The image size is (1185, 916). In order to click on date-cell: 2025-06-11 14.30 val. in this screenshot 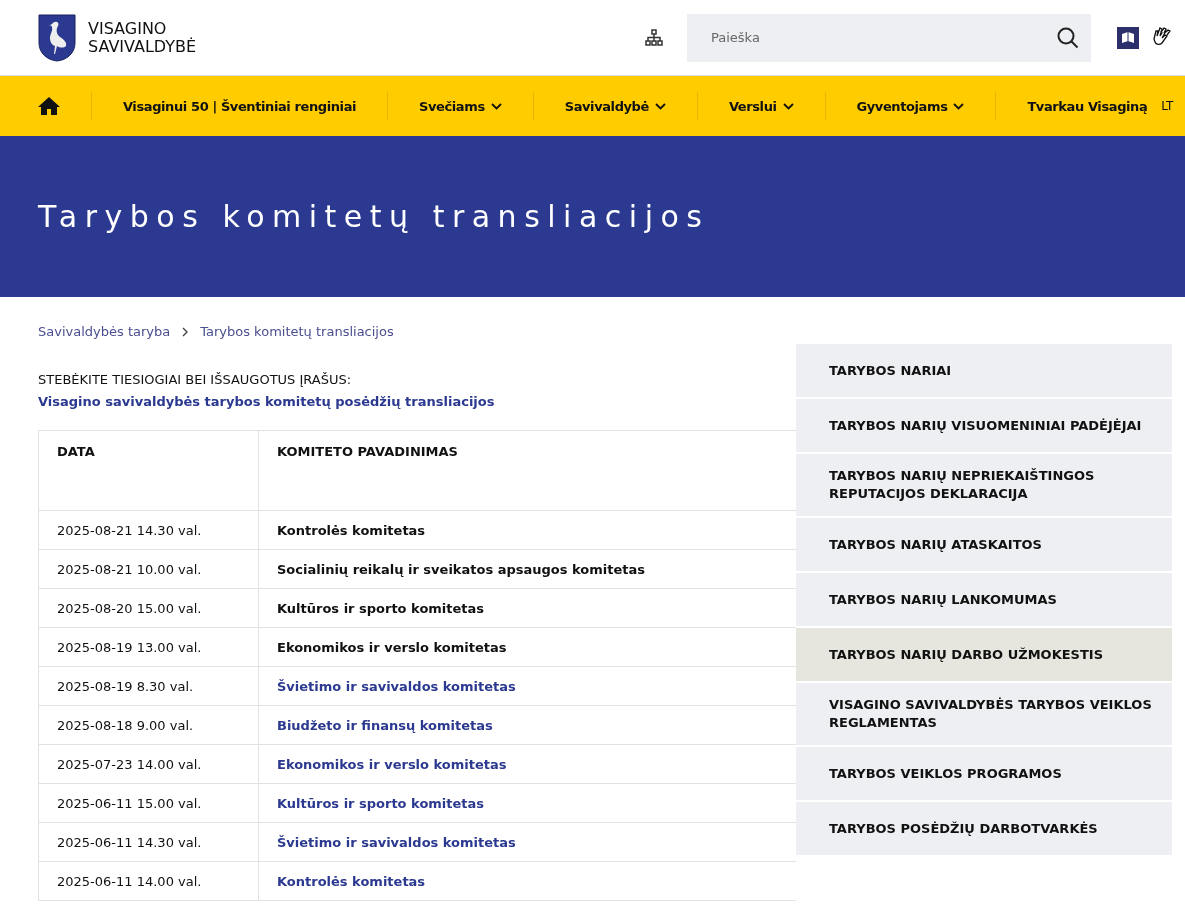, I will do `click(148, 842)`.